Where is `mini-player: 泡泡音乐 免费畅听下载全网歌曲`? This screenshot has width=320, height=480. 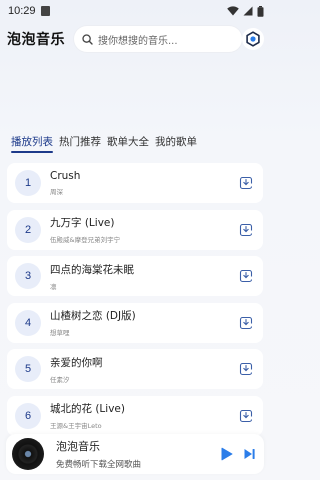 mini-player: 泡泡音乐 免费畅听下载全网歌曲 is located at coordinates (135, 454).